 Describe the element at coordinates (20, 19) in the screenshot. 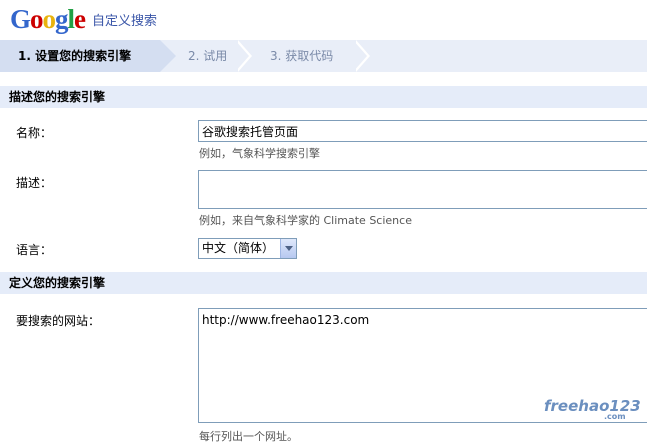

I see `logo-letter: G` at that location.